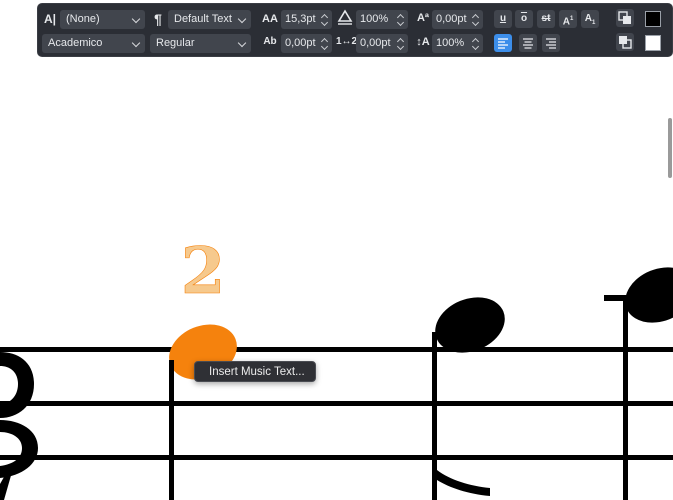 Image resolution: width=673 pixels, height=500 pixels. What do you see at coordinates (19, 426) in the screenshot?
I see `clef-icon` at bounding box center [19, 426].